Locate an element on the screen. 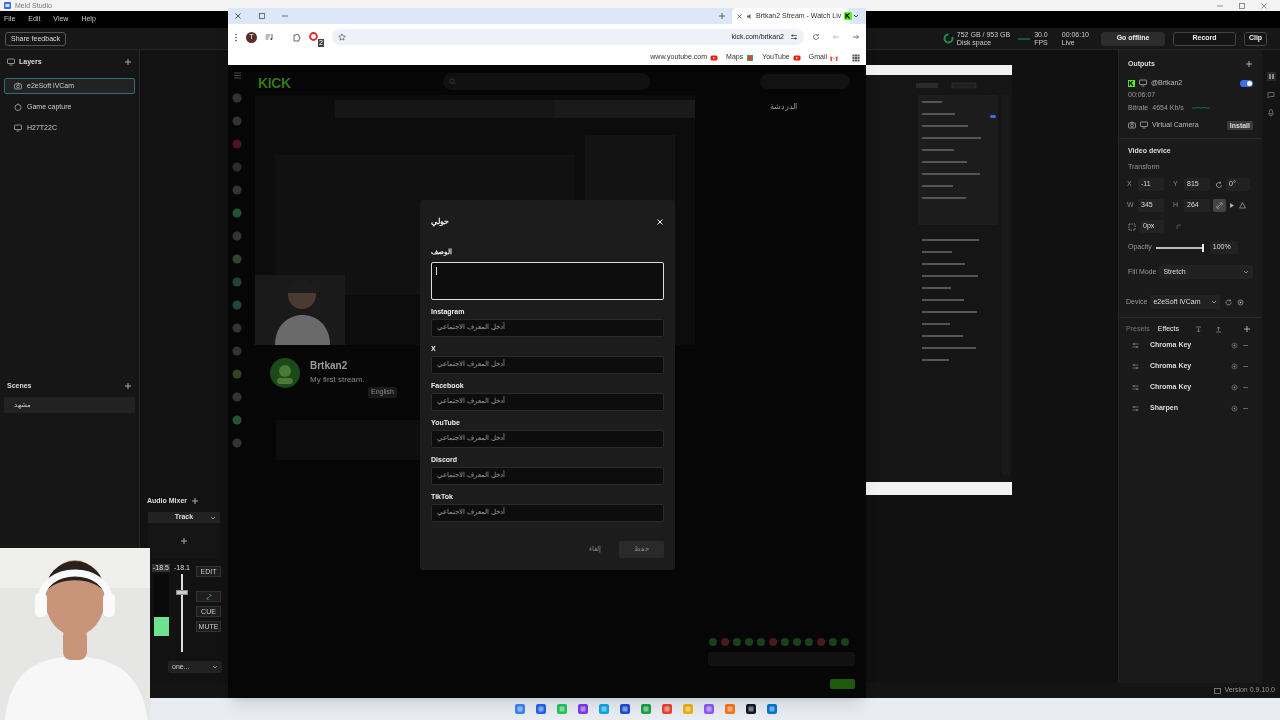 The image size is (1280, 720). close-tab-icon is located at coordinates (739, 16).